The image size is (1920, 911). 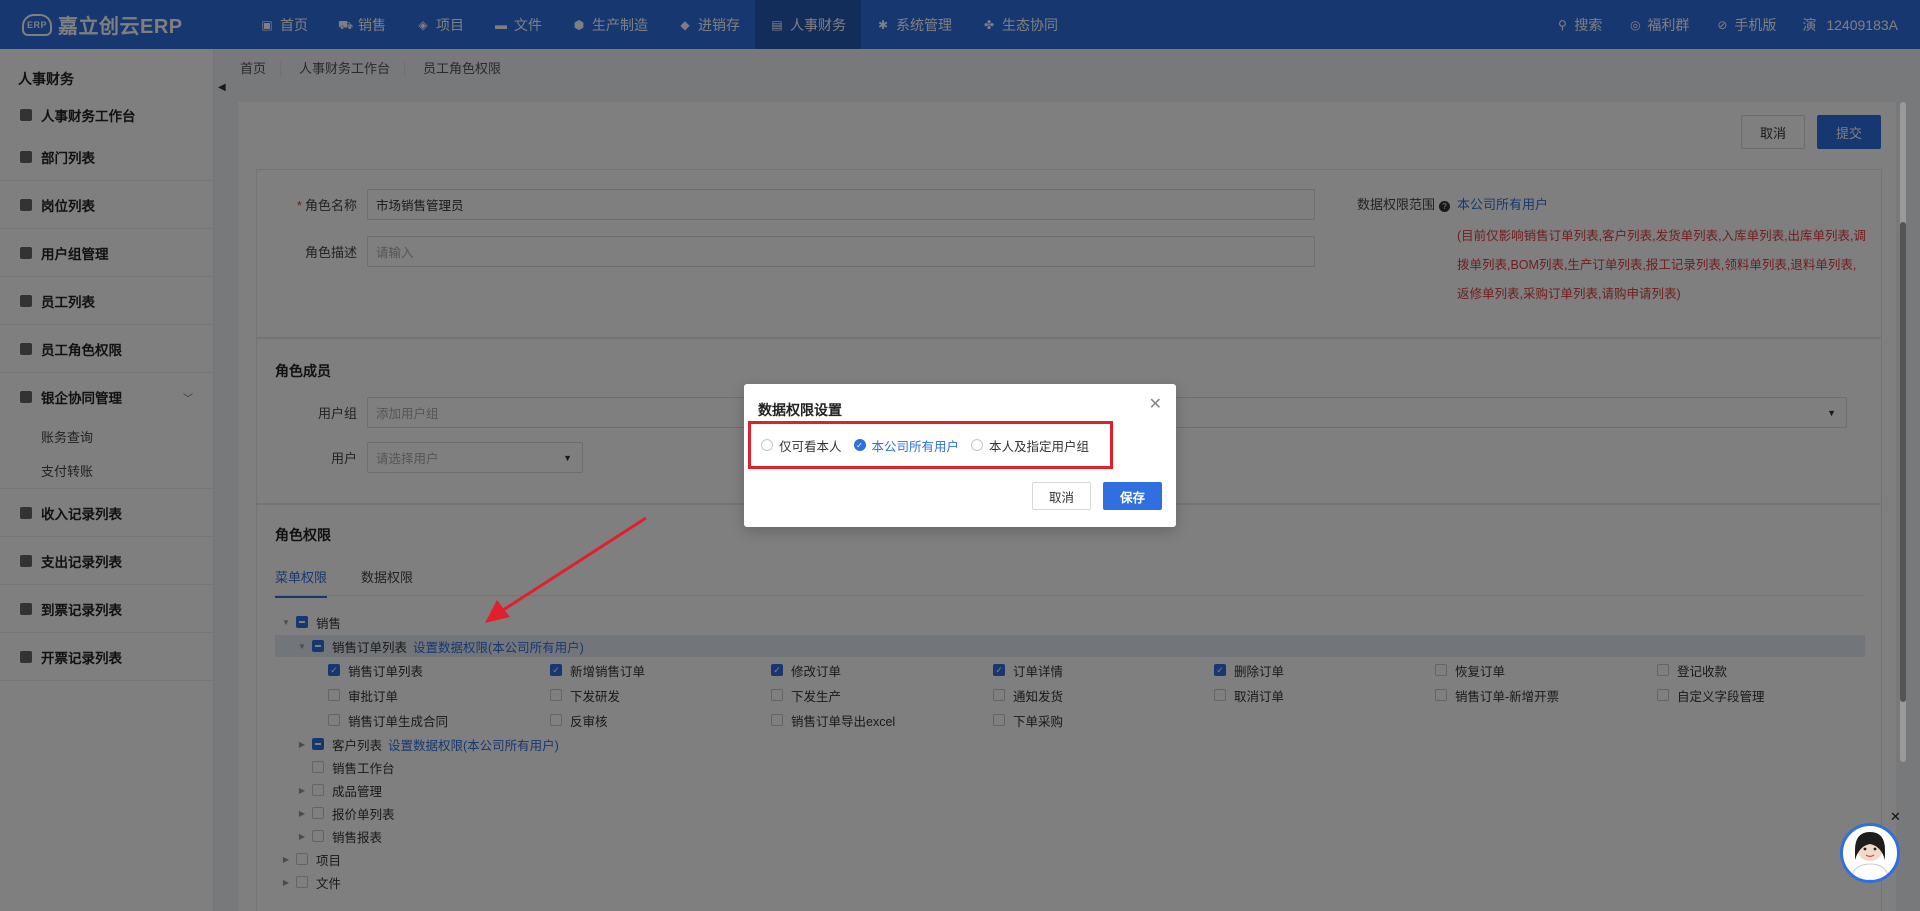 I want to click on dialog-title: 数据权限设置, so click(x=800, y=410).